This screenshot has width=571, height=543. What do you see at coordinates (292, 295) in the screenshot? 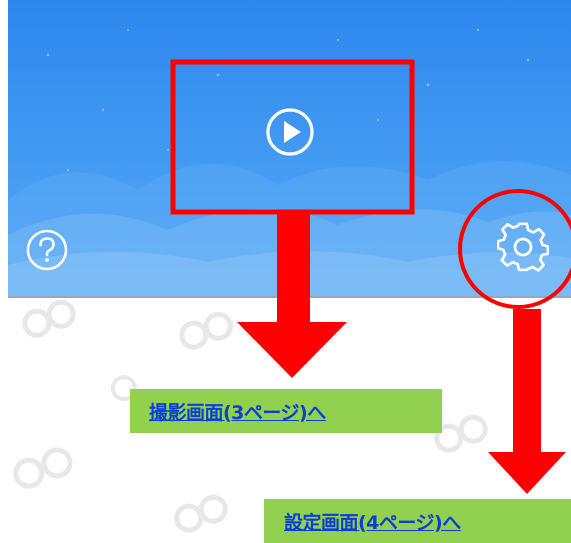
I see `capture-arrow` at bounding box center [292, 295].